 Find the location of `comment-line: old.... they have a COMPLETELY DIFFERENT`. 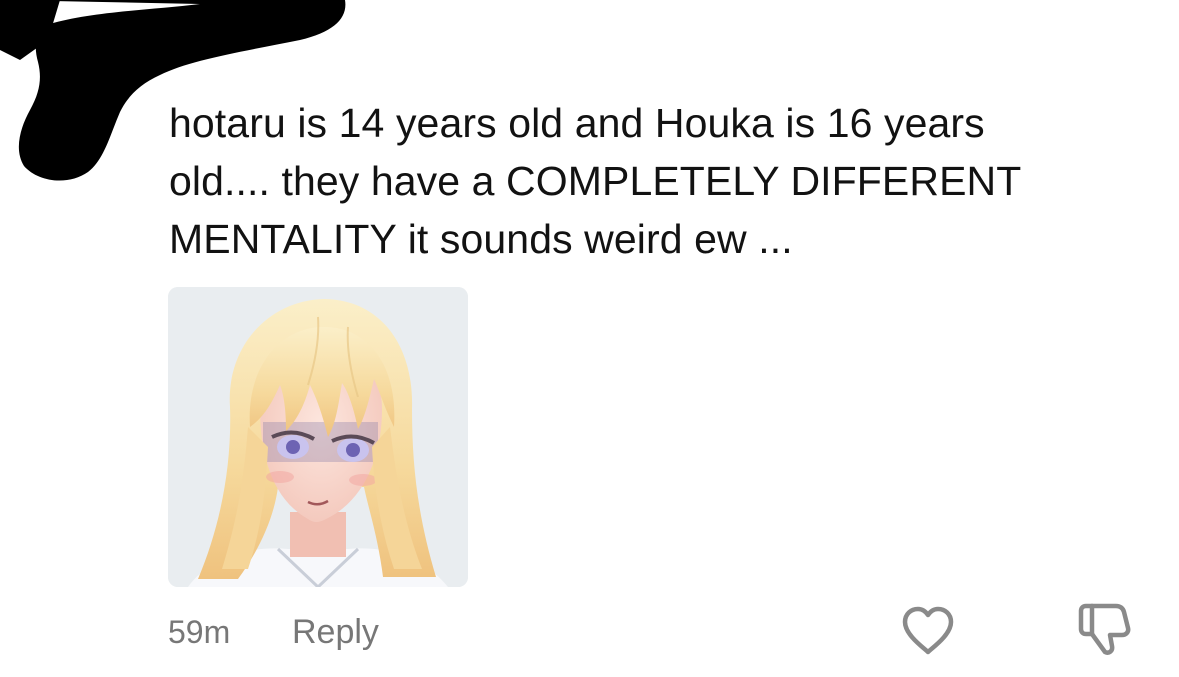

comment-line: old.... they have a COMPLETELY DIFFERENT is located at coordinates (595, 181).